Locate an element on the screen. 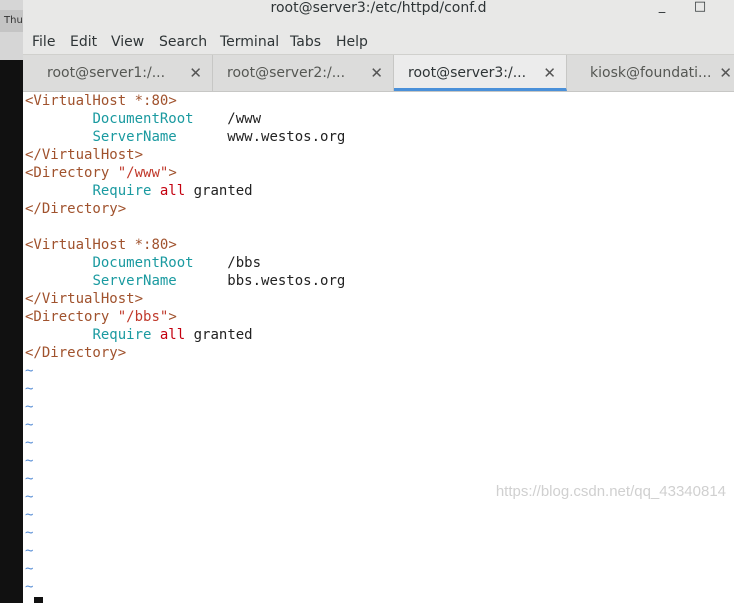 This screenshot has width=734, height=603. code-line: DocumentRoot /bbs is located at coordinates (143, 263).